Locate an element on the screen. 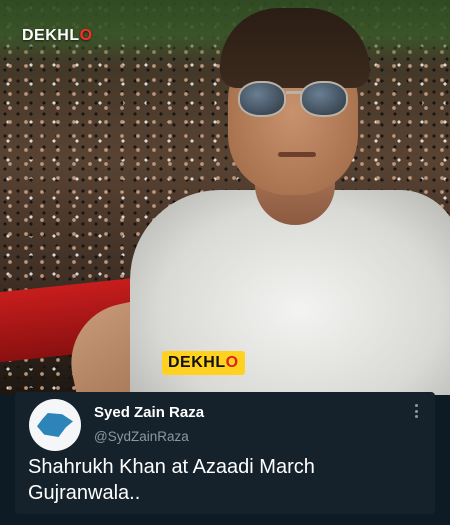  avatar is located at coordinates (55, 425).